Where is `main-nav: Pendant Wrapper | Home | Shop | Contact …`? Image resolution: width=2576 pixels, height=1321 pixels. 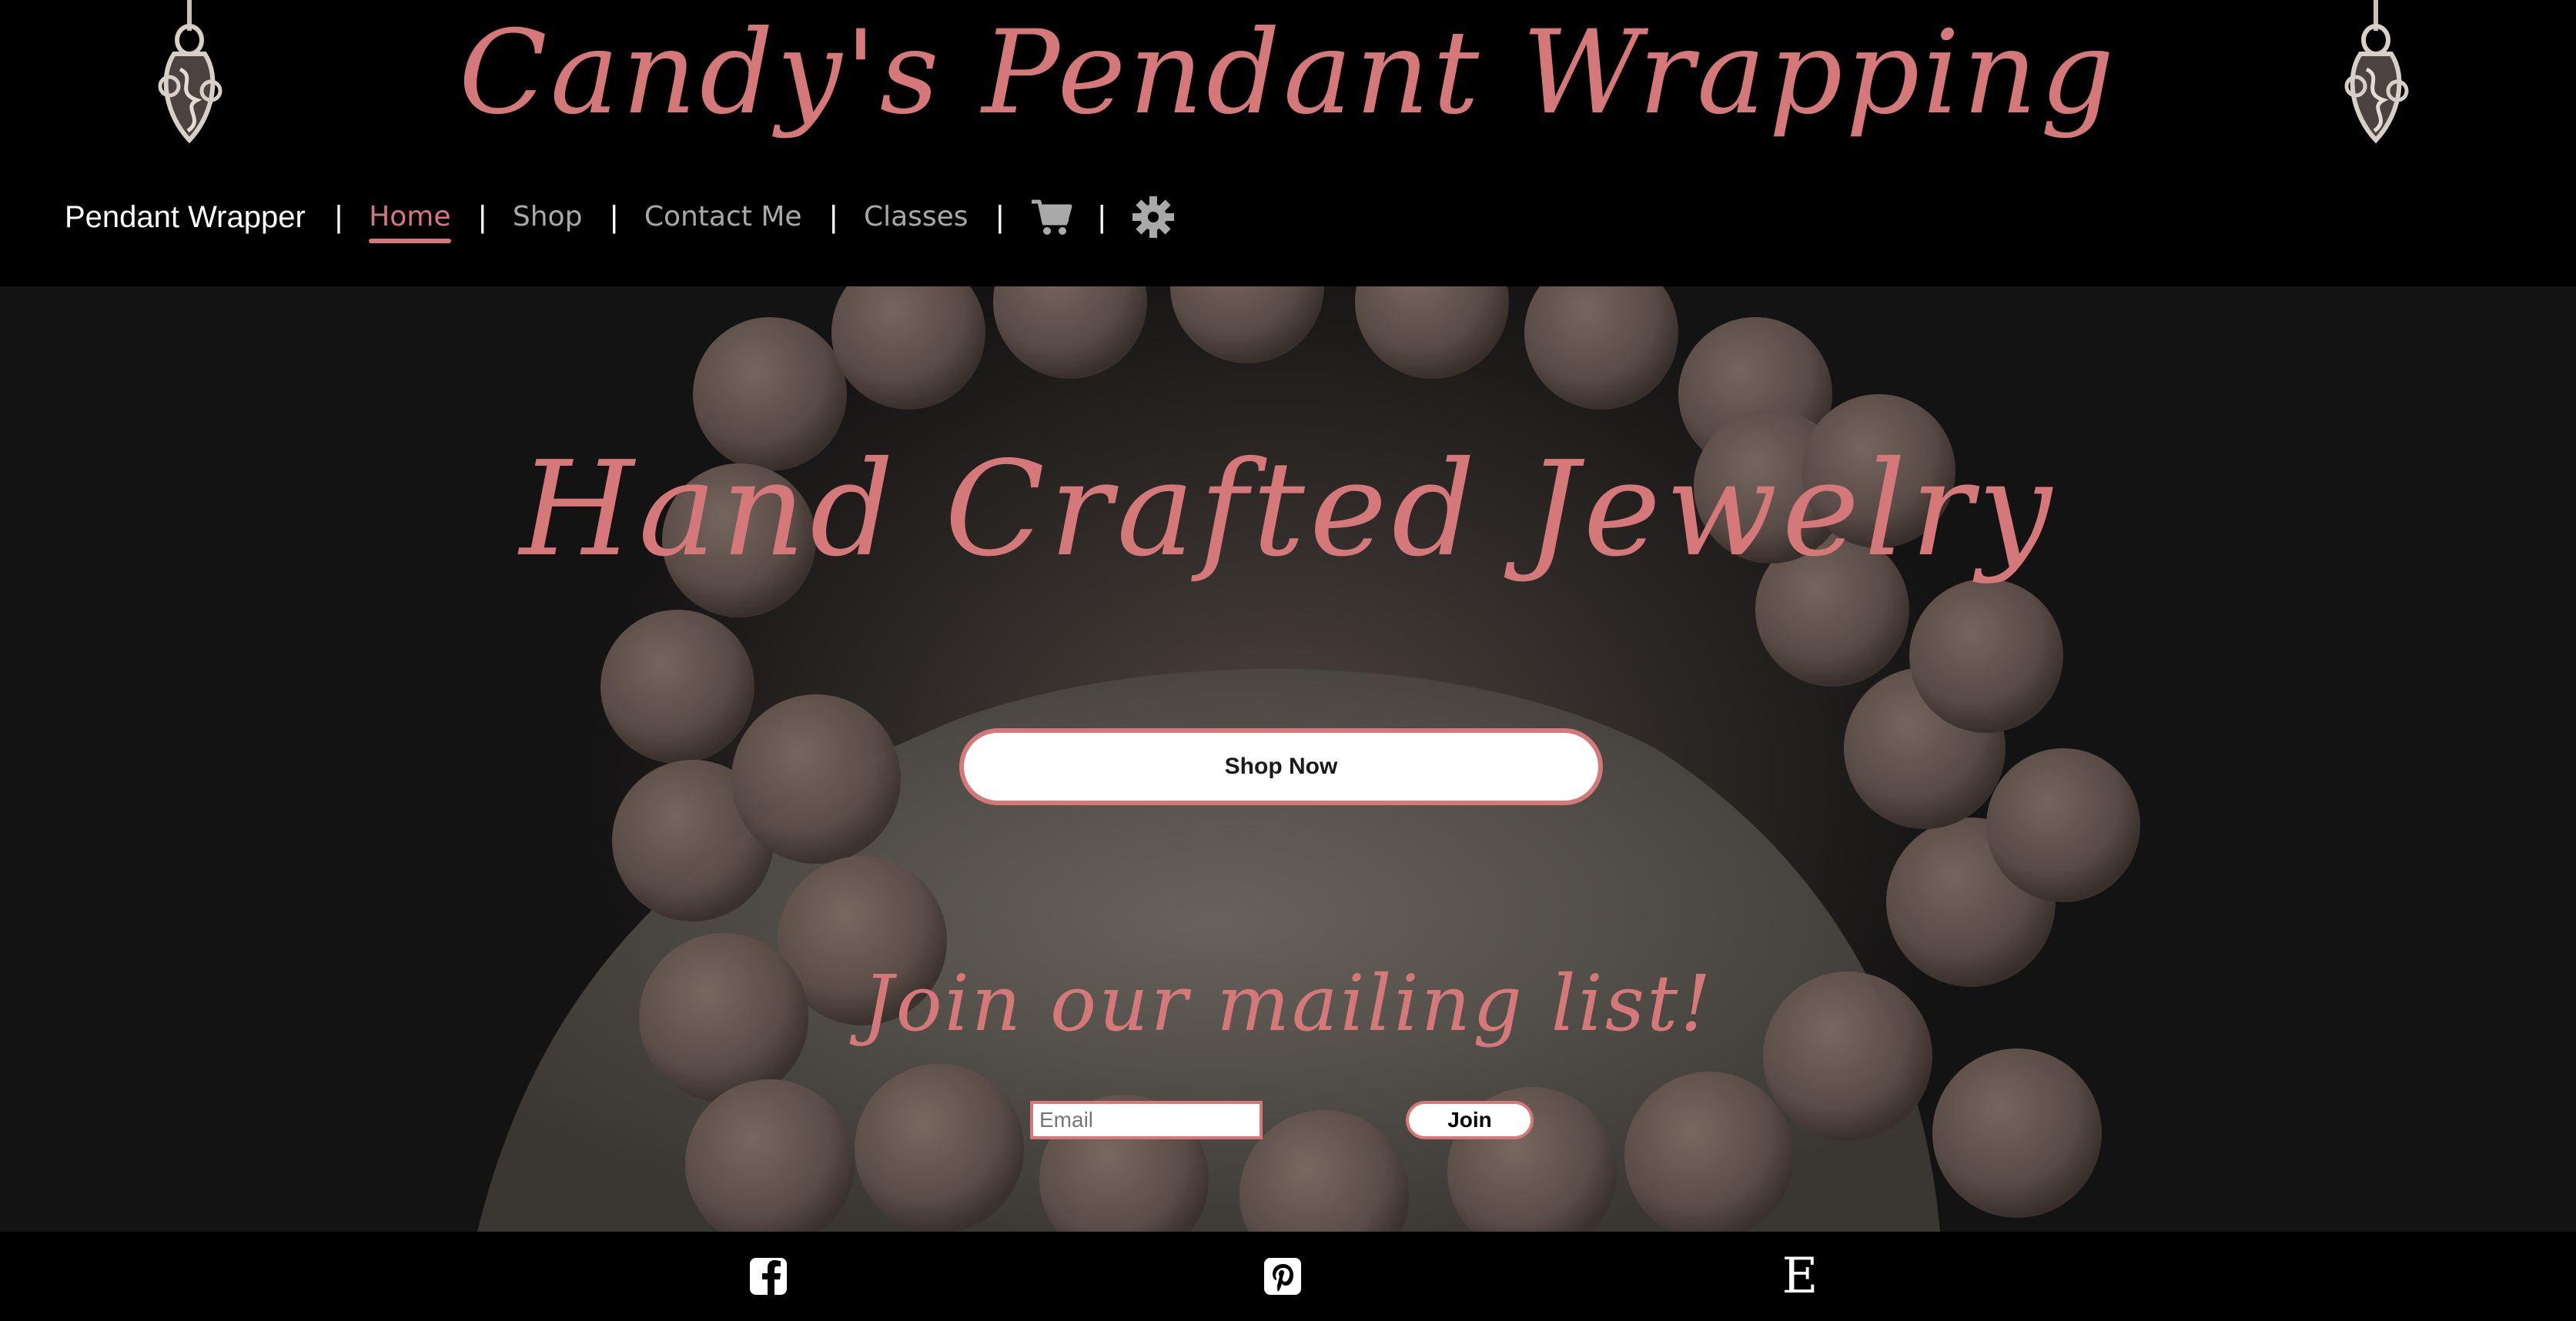
main-nav: Pendant Wrapper | Home | Shop | Contact … is located at coordinates (632, 218).